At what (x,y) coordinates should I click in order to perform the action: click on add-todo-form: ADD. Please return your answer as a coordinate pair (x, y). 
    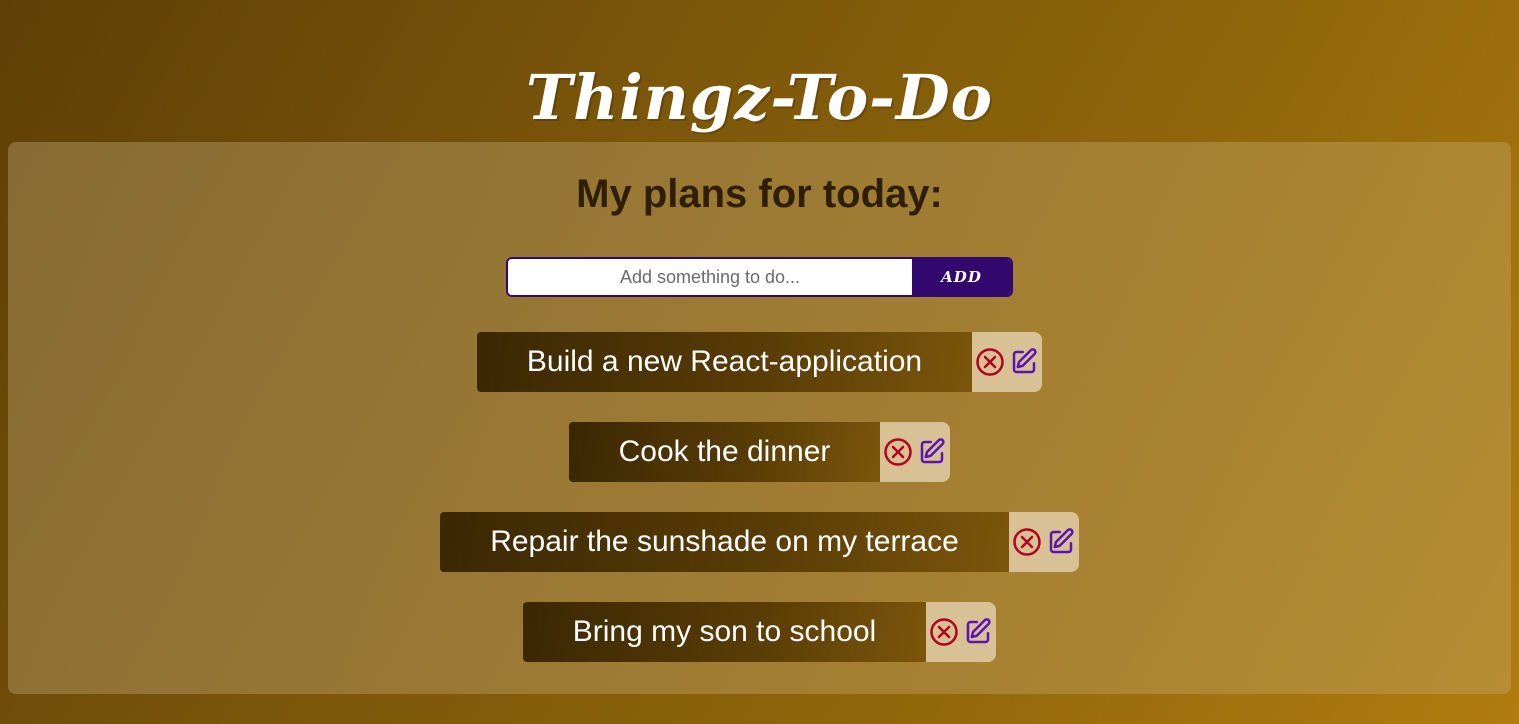
    Looking at the image, I should click on (759, 277).